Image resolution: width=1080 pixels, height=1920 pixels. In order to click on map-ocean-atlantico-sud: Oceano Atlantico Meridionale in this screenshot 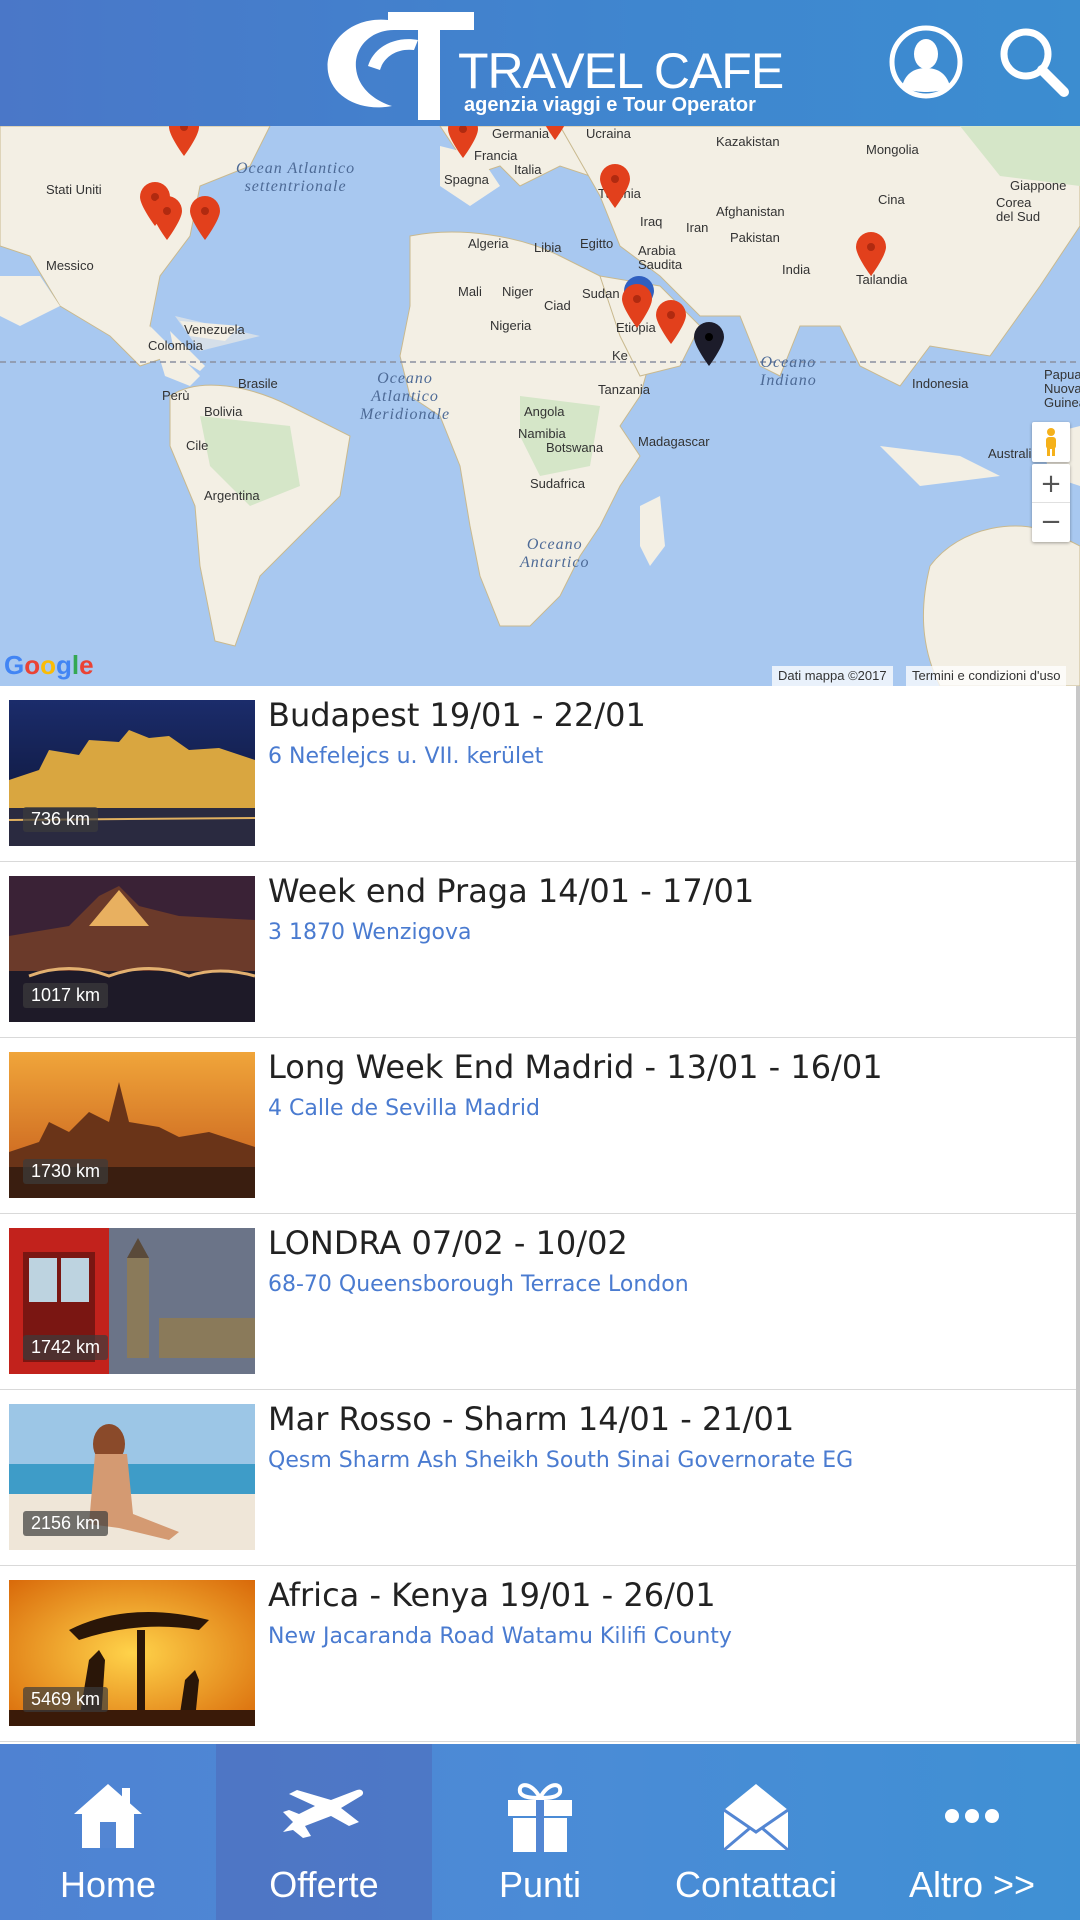, I will do `click(405, 396)`.